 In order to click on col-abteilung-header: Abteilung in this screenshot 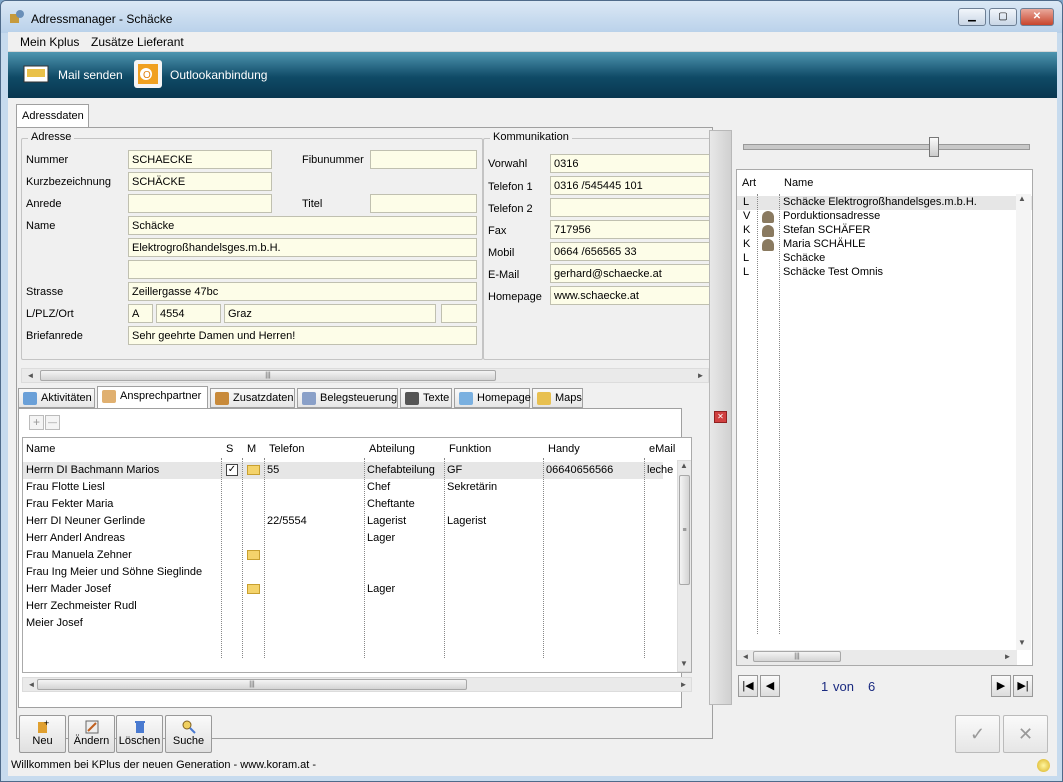, I will do `click(390, 448)`.